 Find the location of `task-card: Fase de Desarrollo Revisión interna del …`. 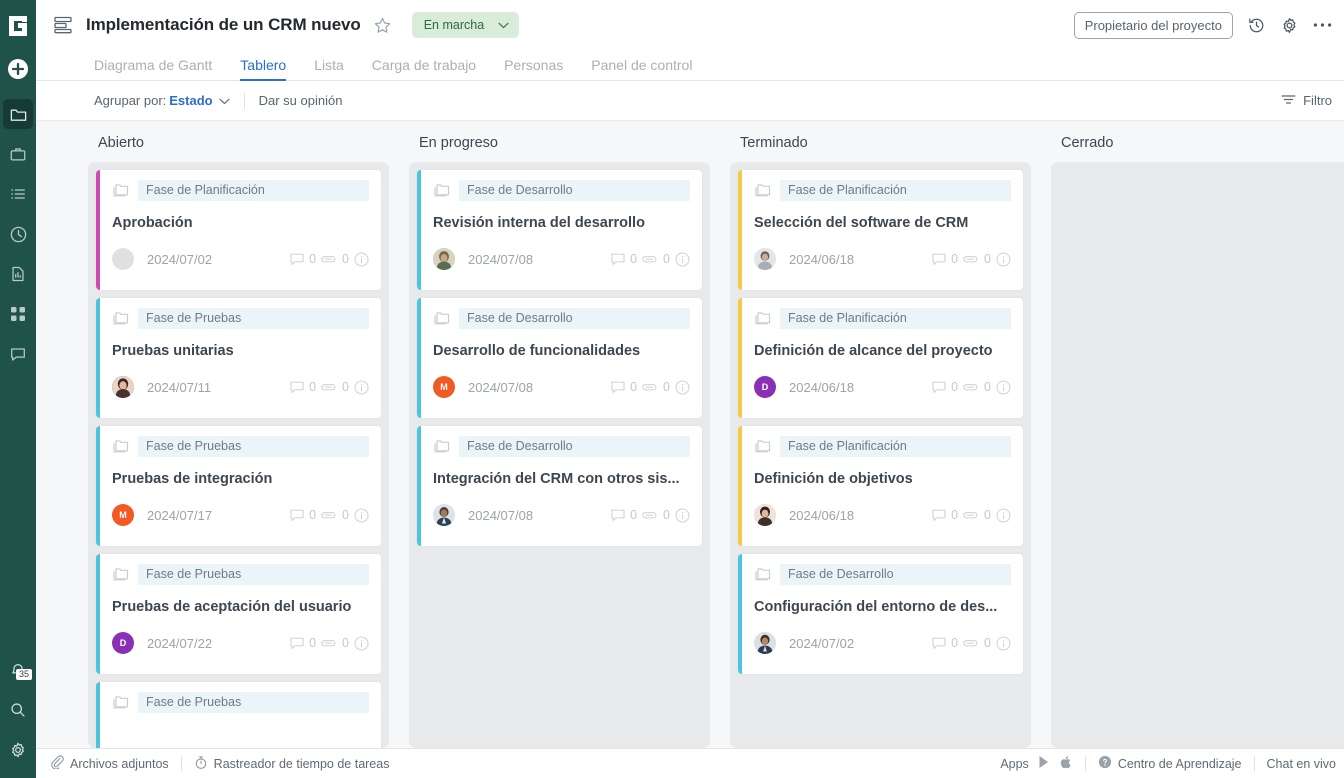

task-card: Fase de Desarrollo Revisión interna del … is located at coordinates (559, 230).